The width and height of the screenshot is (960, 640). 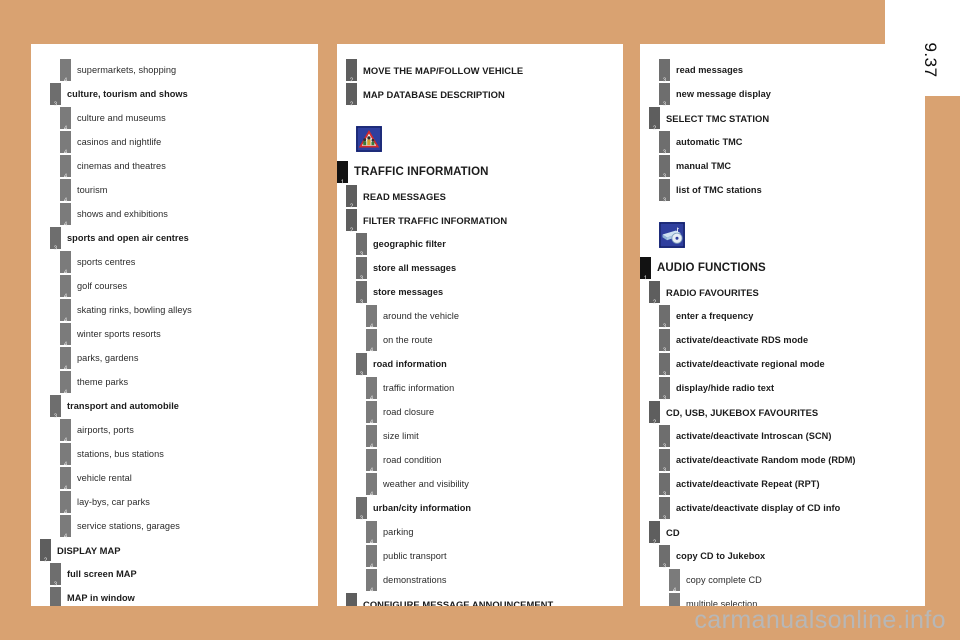 What do you see at coordinates (480, 413) in the screenshot?
I see `index-entry: 4 road closure` at bounding box center [480, 413].